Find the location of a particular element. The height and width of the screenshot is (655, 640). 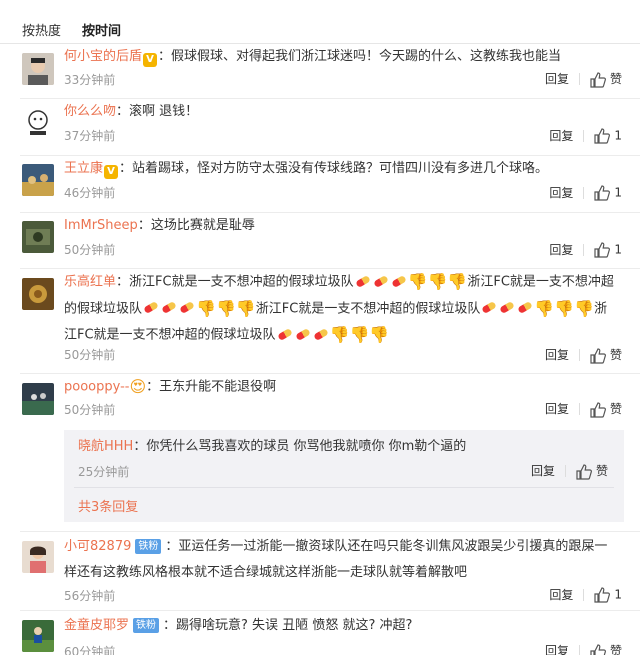

comment-text: ：假球假球、对得起我们浙江球迷吗！今天踢的什么、这教练我也能当 is located at coordinates (360, 56).